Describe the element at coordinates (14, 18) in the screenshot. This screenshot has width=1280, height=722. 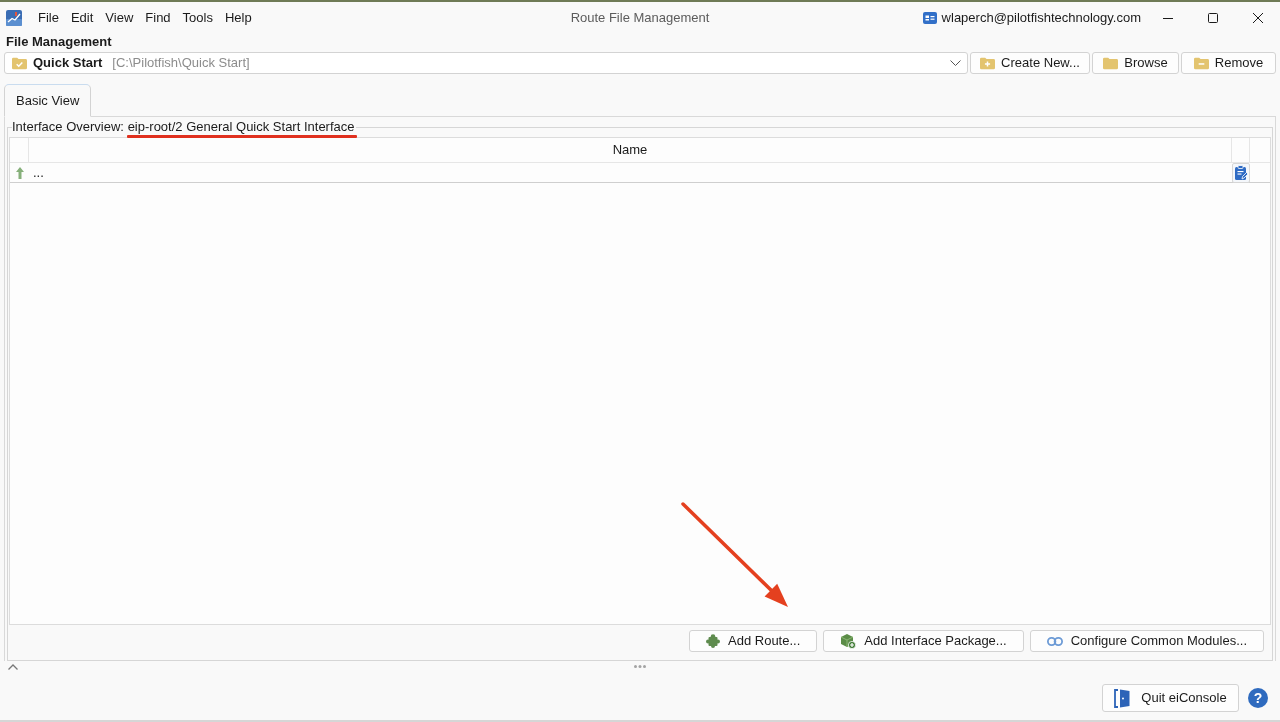
I see `app-icon` at that location.